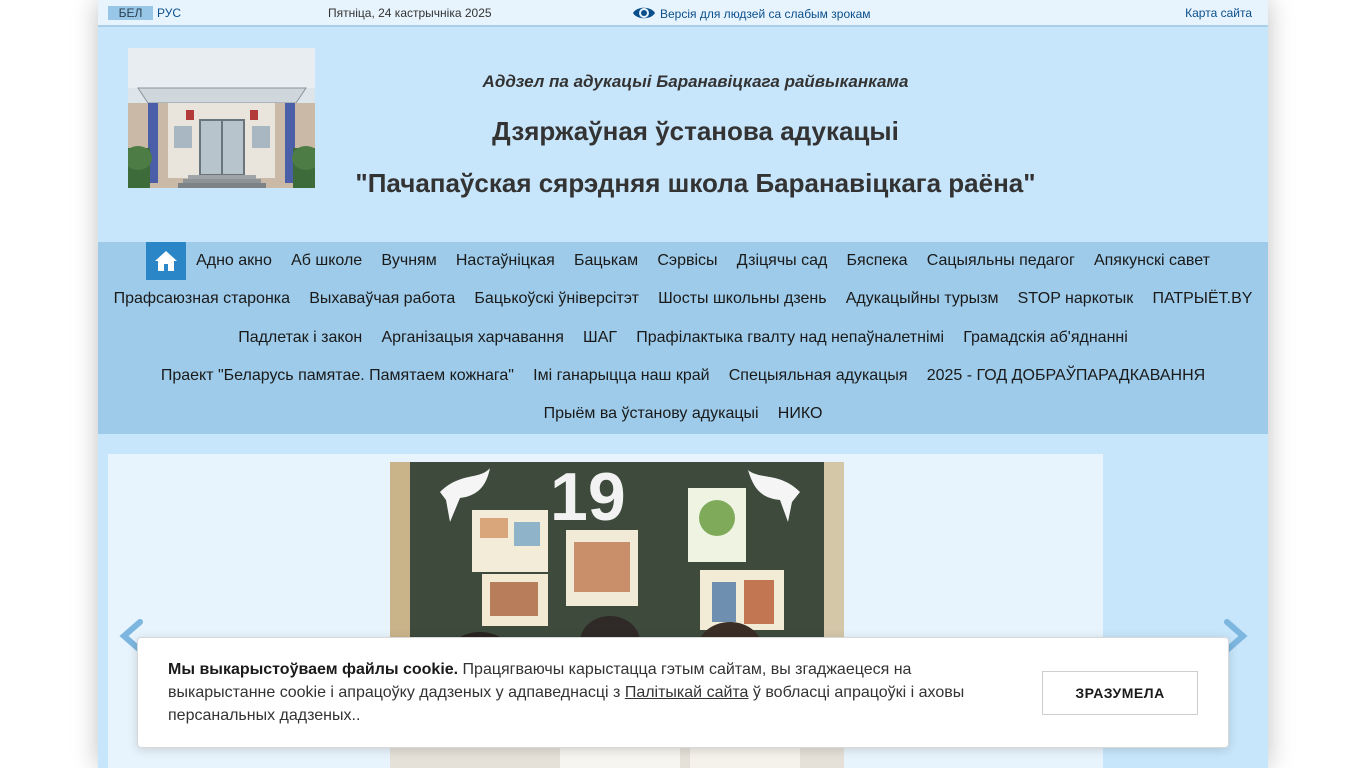 The width and height of the screenshot is (1366, 768). I want to click on nav-item: Адно акно, so click(233, 261).